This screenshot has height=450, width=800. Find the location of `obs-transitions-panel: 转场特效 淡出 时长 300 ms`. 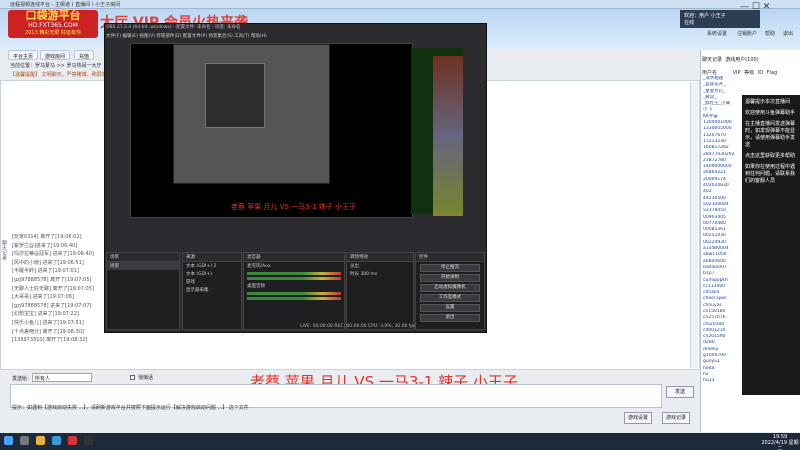

obs-transitions-panel: 转场特效 淡出 时长 300 ms is located at coordinates (380, 291).